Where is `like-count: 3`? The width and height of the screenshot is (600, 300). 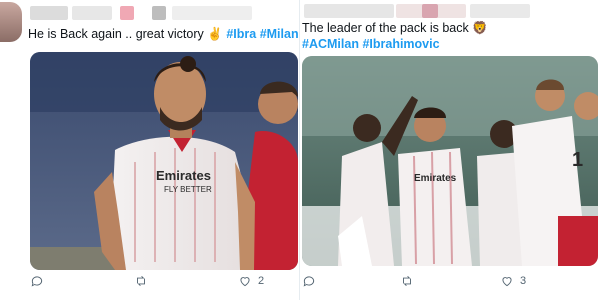
like-count: 3 is located at coordinates (523, 281).